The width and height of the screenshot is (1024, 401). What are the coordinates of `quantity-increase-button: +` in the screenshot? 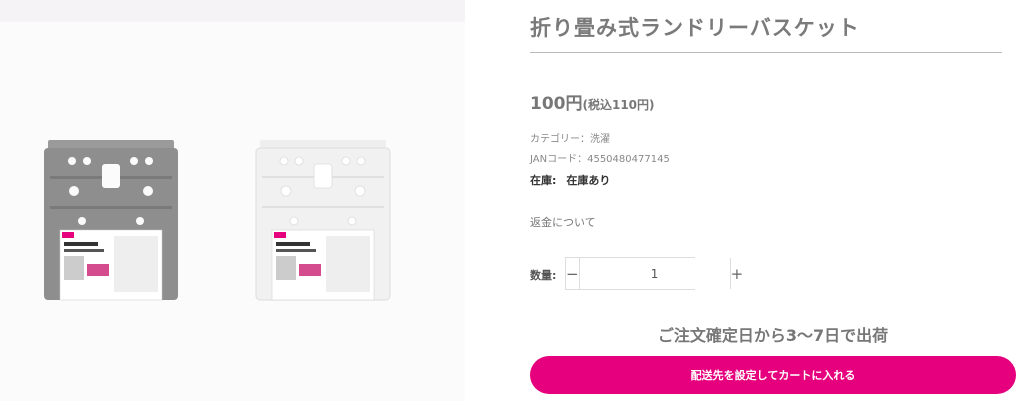 It's located at (736, 273).